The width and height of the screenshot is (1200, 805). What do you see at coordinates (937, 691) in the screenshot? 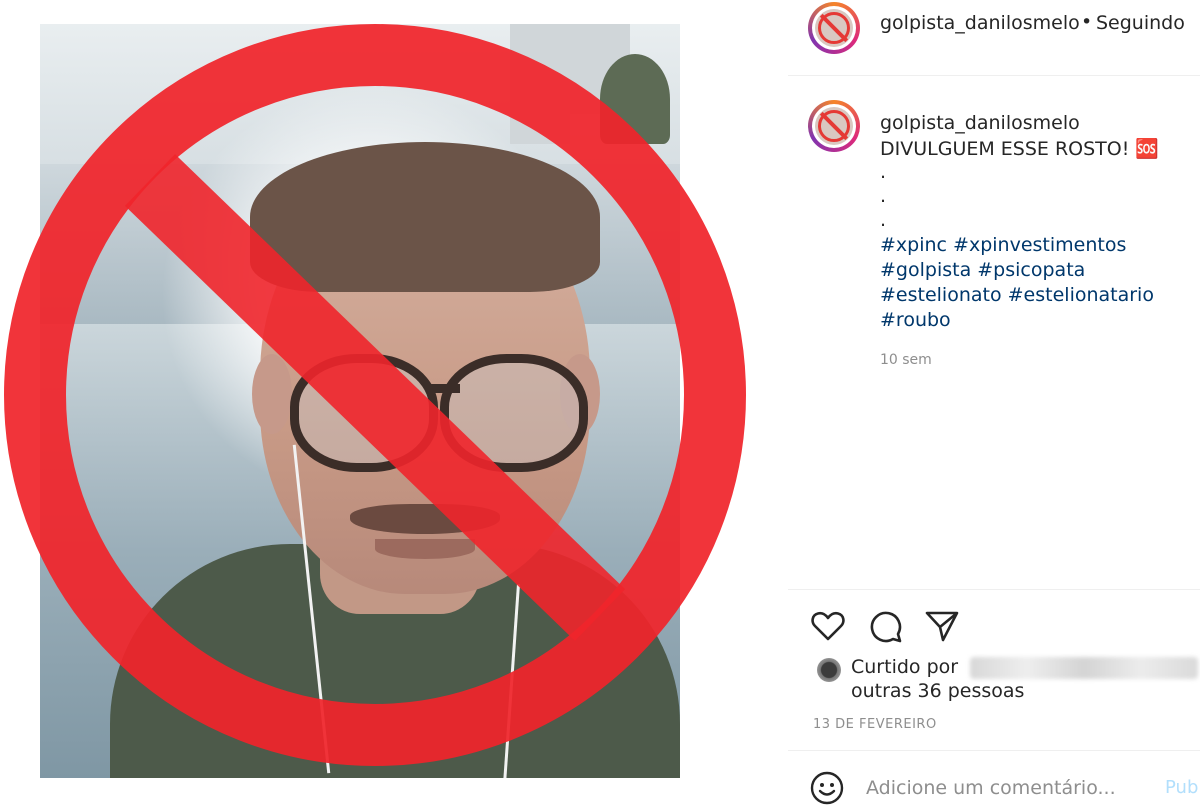
I see `likes-count-link: outras 36 pessoas` at bounding box center [937, 691].